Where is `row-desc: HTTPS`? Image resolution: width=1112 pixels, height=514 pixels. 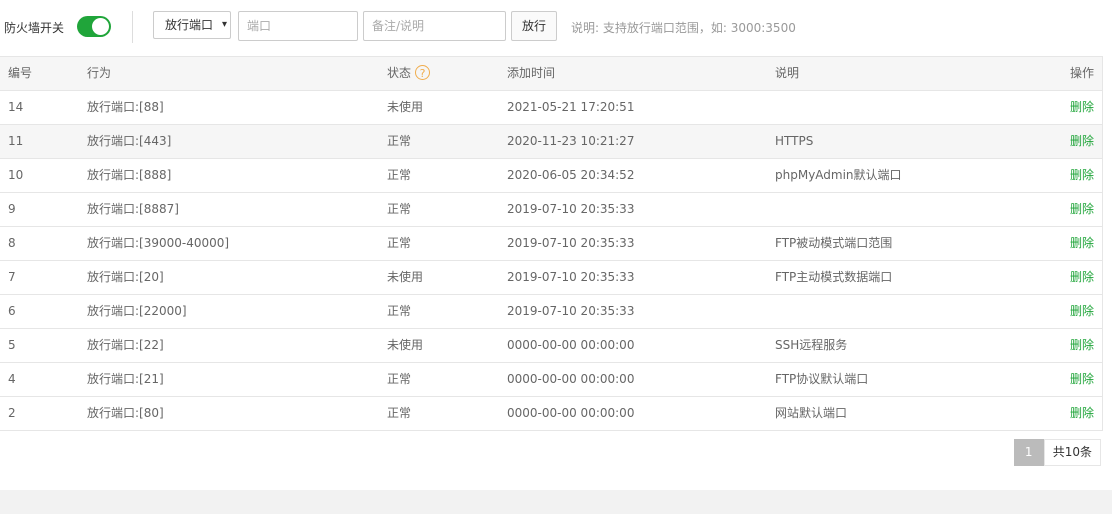
row-desc: HTTPS is located at coordinates (794, 141).